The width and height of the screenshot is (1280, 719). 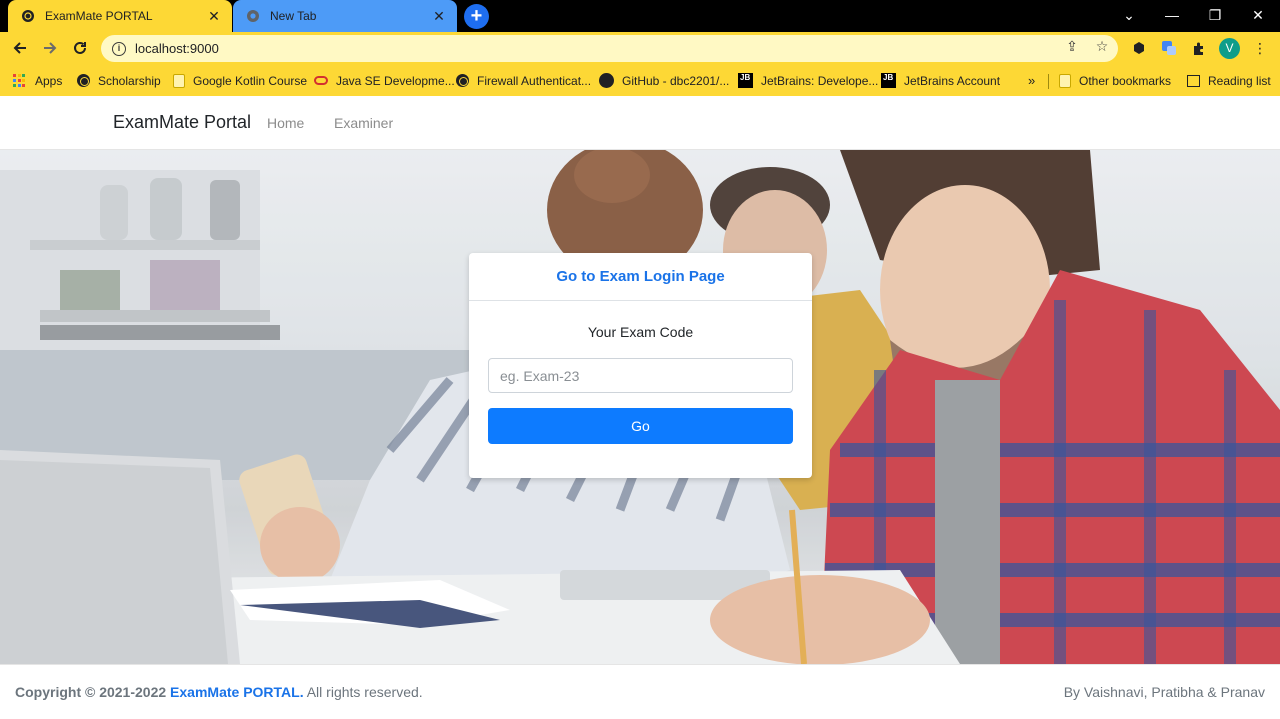 What do you see at coordinates (609, 48) in the screenshot?
I see `address-bar: i localhost:9000` at bounding box center [609, 48].